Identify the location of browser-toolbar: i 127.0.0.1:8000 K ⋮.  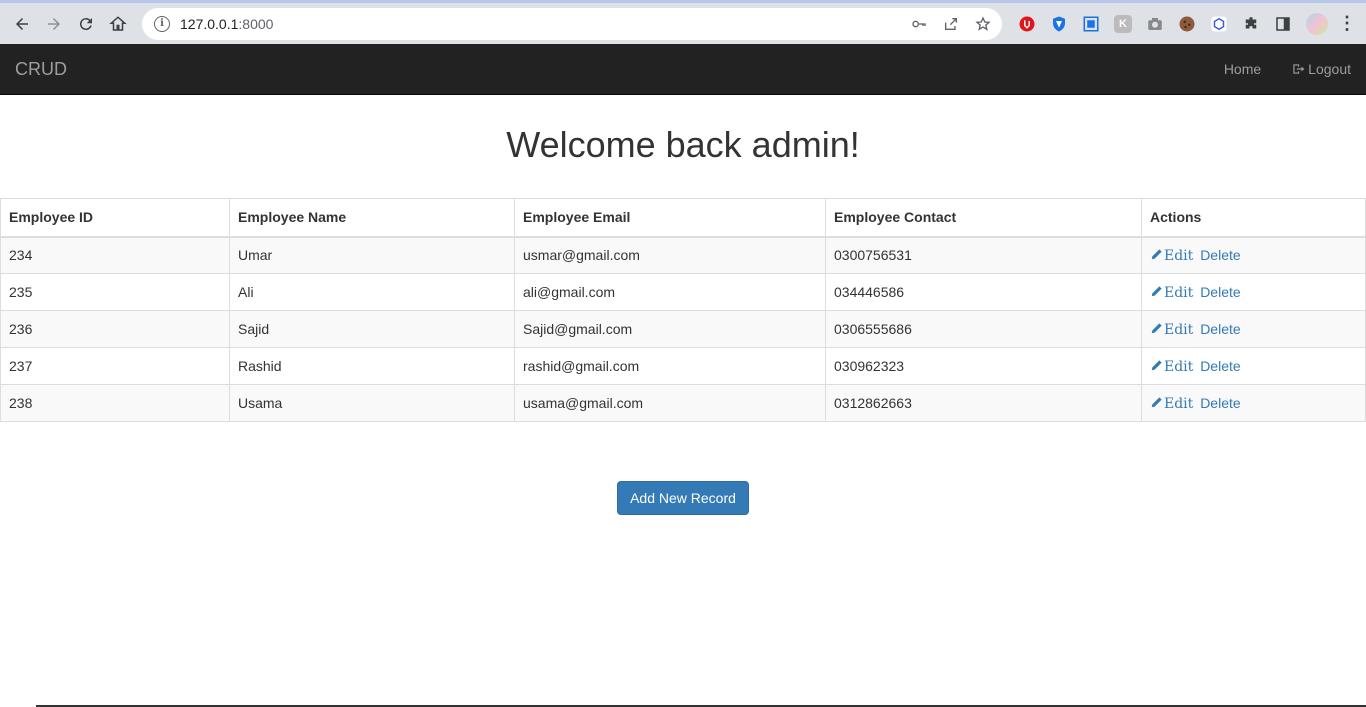
(683, 22).